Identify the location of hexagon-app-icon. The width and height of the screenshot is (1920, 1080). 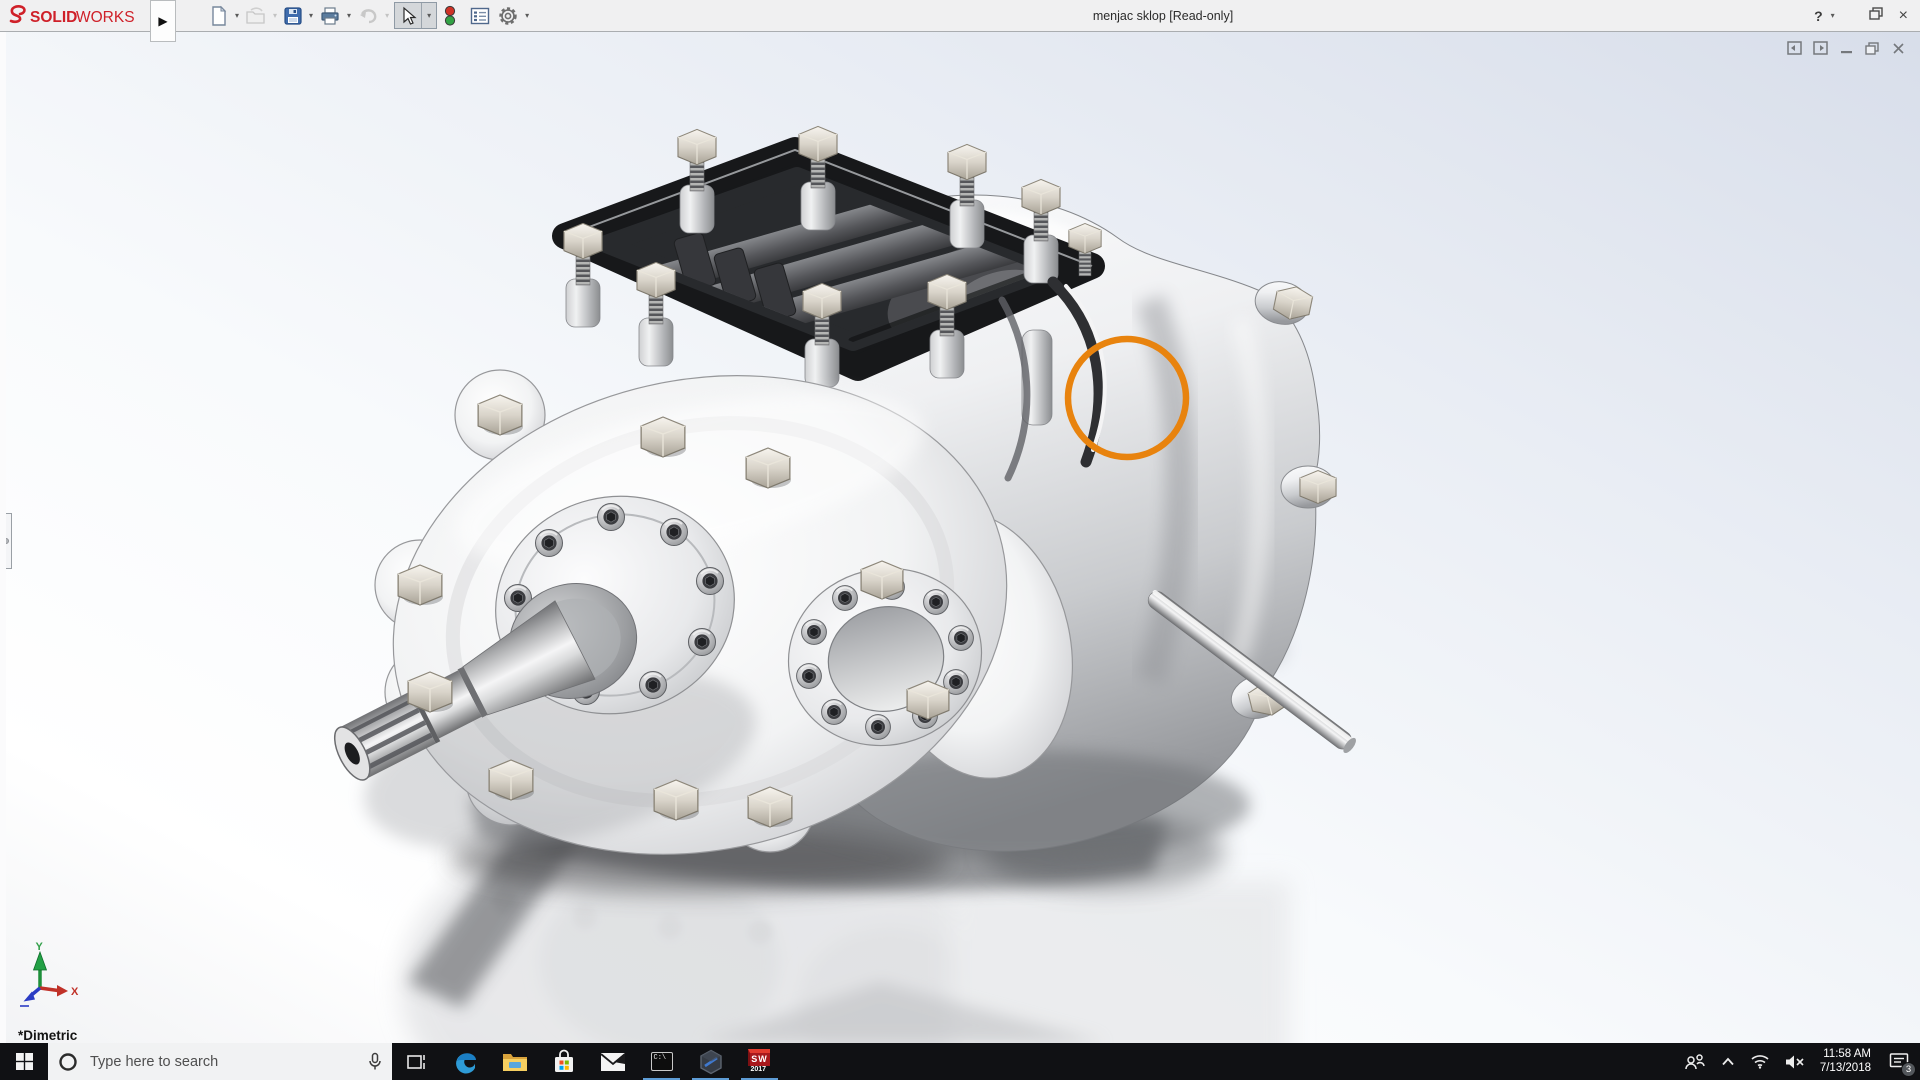
(710, 1061).